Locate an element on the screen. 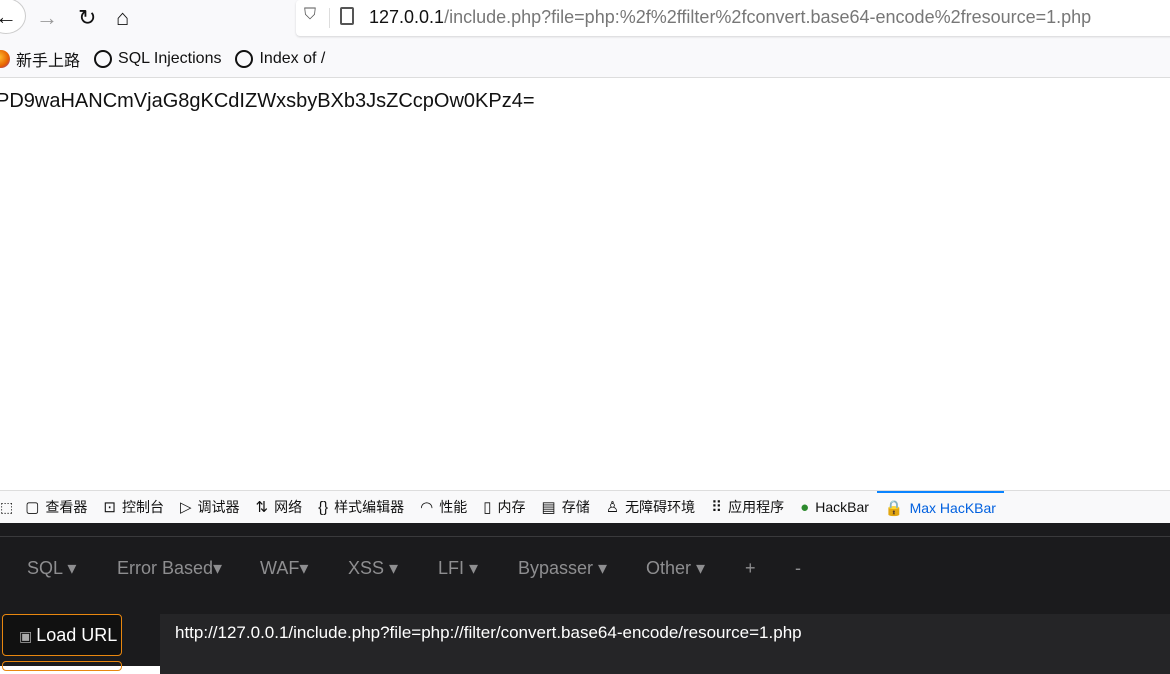 Image resolution: width=1170 pixels, height=674 pixels. bookmark-index-of: Index of / is located at coordinates (280, 58).